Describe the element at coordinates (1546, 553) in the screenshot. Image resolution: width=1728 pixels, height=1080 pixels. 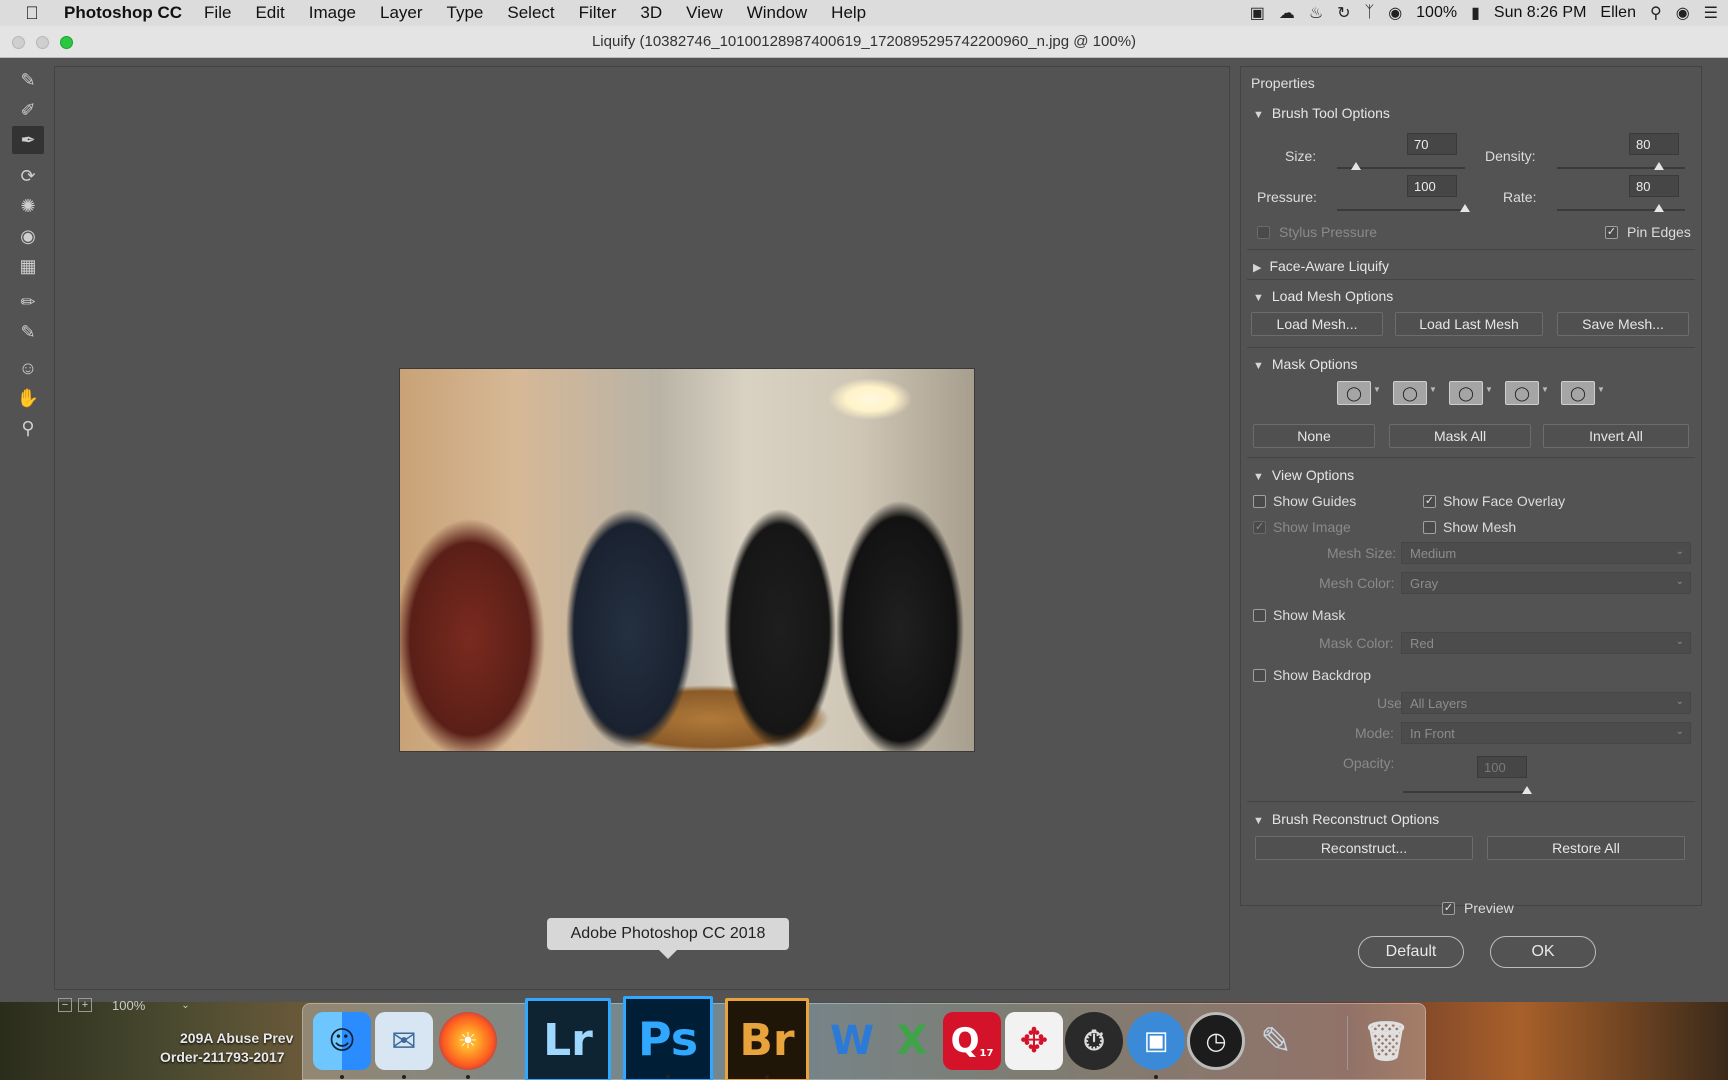
I see `mesh-size-select: Medium ⌄` at that location.